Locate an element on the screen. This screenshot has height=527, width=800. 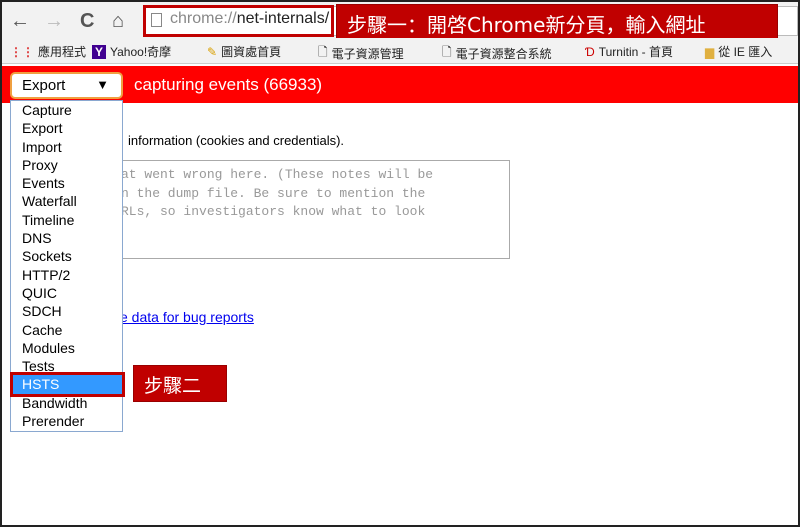
apps-icon: ⋮⋮ is located at coordinates (22, 51).